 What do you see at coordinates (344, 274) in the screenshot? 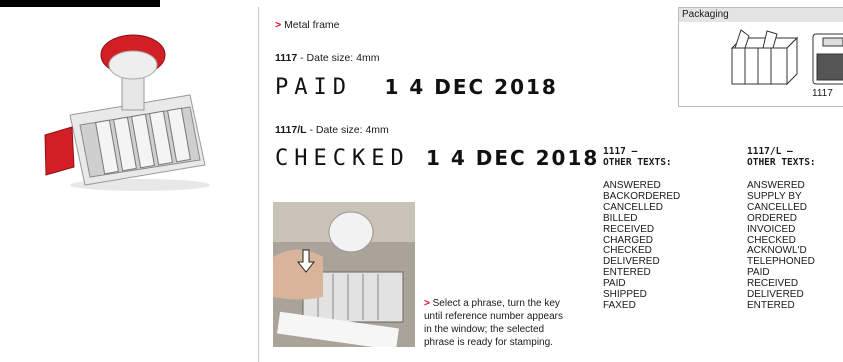
I see `instruction-photo` at bounding box center [344, 274].